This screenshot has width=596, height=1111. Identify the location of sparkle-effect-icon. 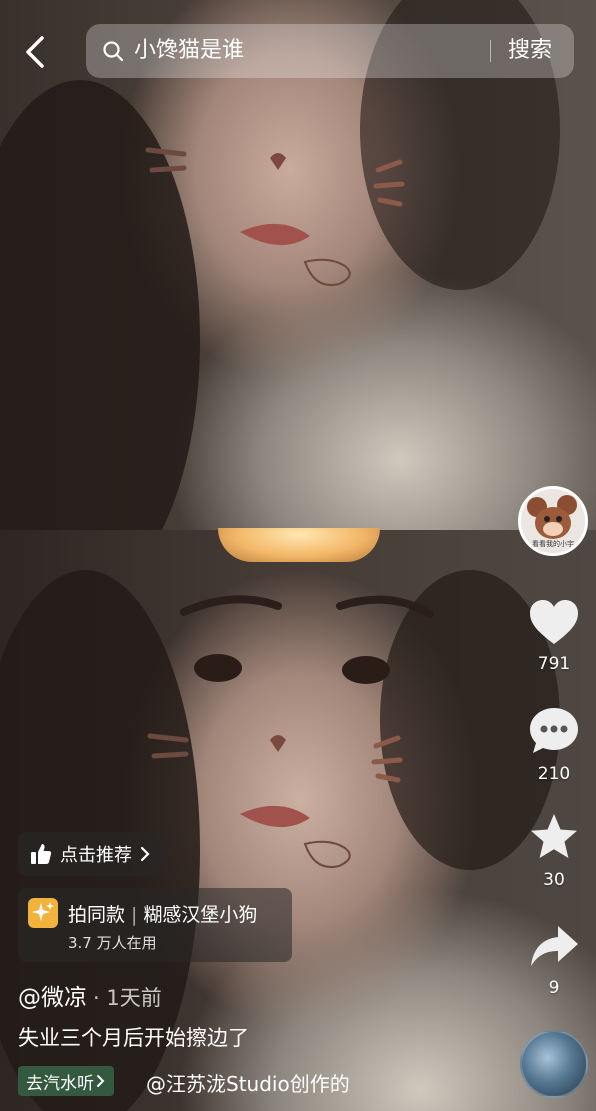
(43, 913).